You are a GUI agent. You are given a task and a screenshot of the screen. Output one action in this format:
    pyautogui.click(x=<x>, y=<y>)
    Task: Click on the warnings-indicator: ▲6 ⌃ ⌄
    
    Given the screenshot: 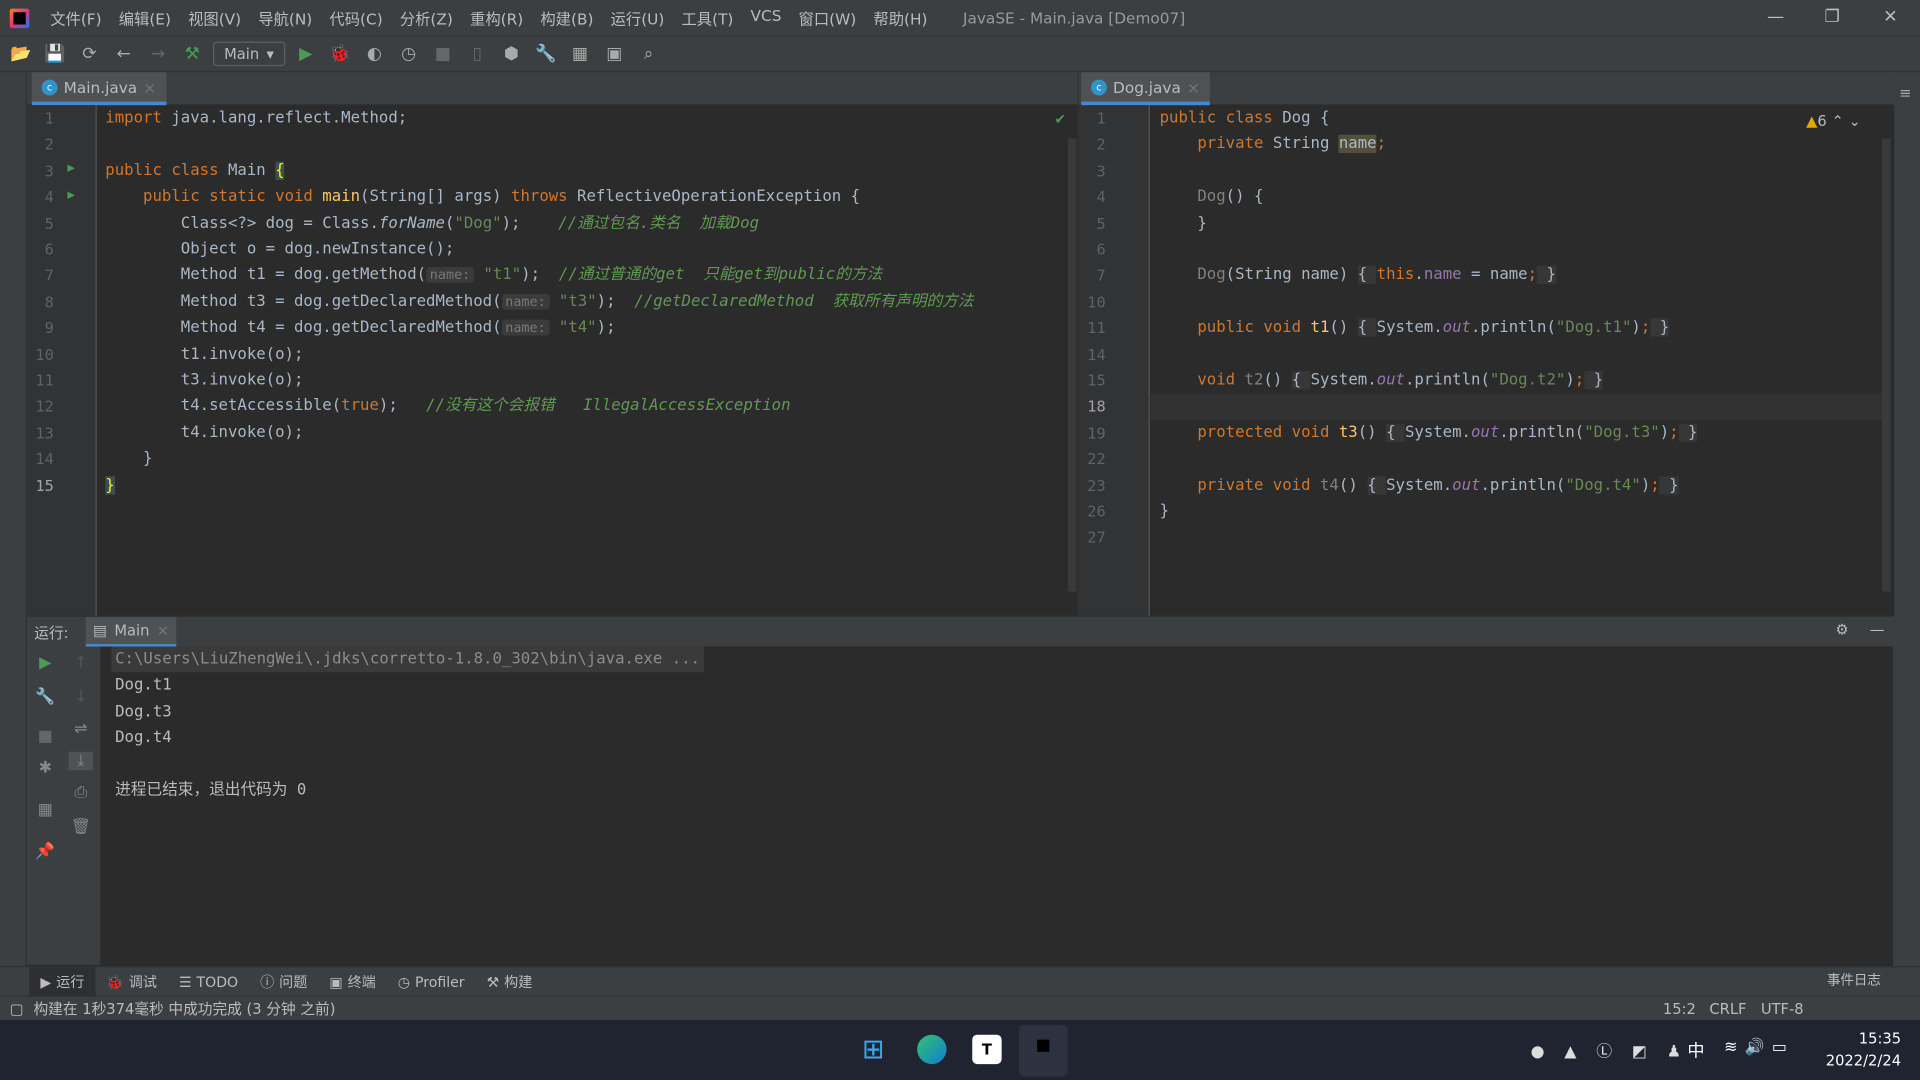 What is the action you would take?
    pyautogui.click(x=1833, y=121)
    